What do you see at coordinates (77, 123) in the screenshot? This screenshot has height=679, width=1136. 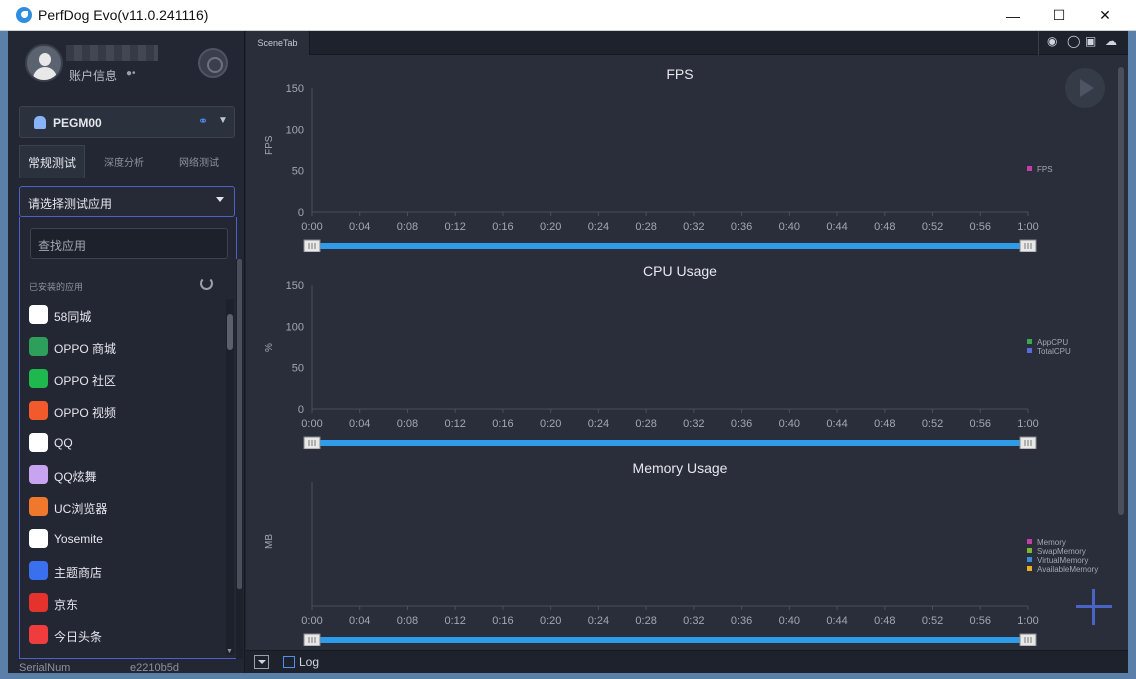 I see `device-name: PEGM00` at bounding box center [77, 123].